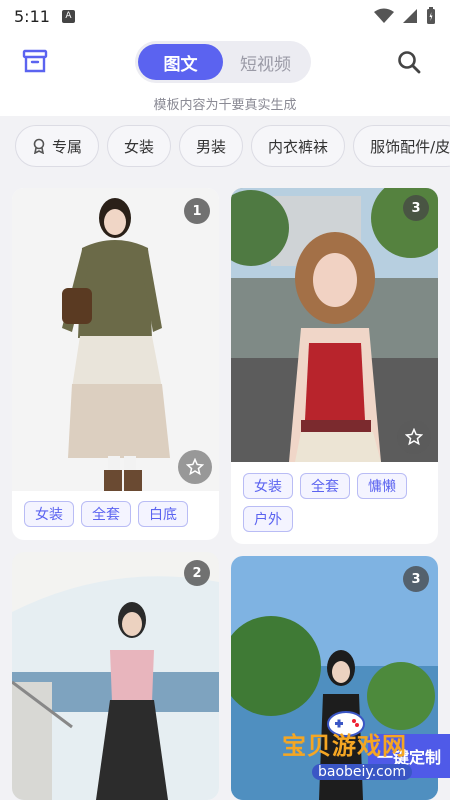 Image resolution: width=450 pixels, height=800 pixels. I want to click on wifi-icon, so click(384, 15).